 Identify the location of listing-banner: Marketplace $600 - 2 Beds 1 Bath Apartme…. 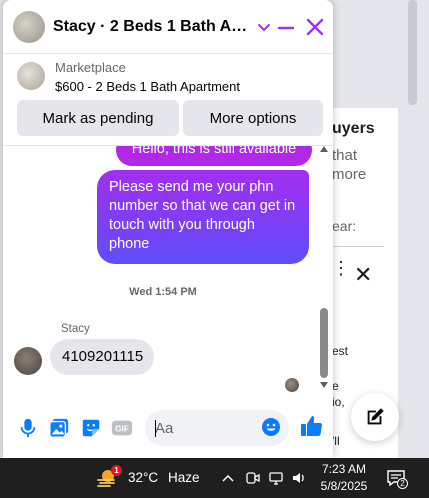
(168, 100).